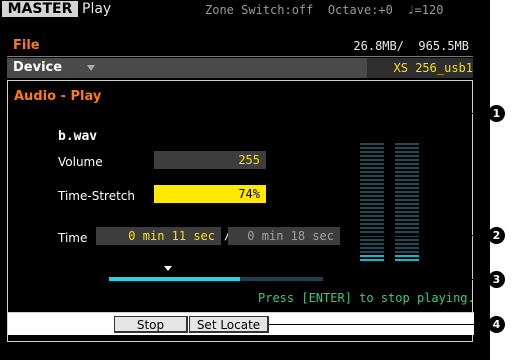 The width and height of the screenshot is (516, 360). Describe the element at coordinates (240, 68) in the screenshot. I see `device-row: Device XS 256_usb1` at that location.